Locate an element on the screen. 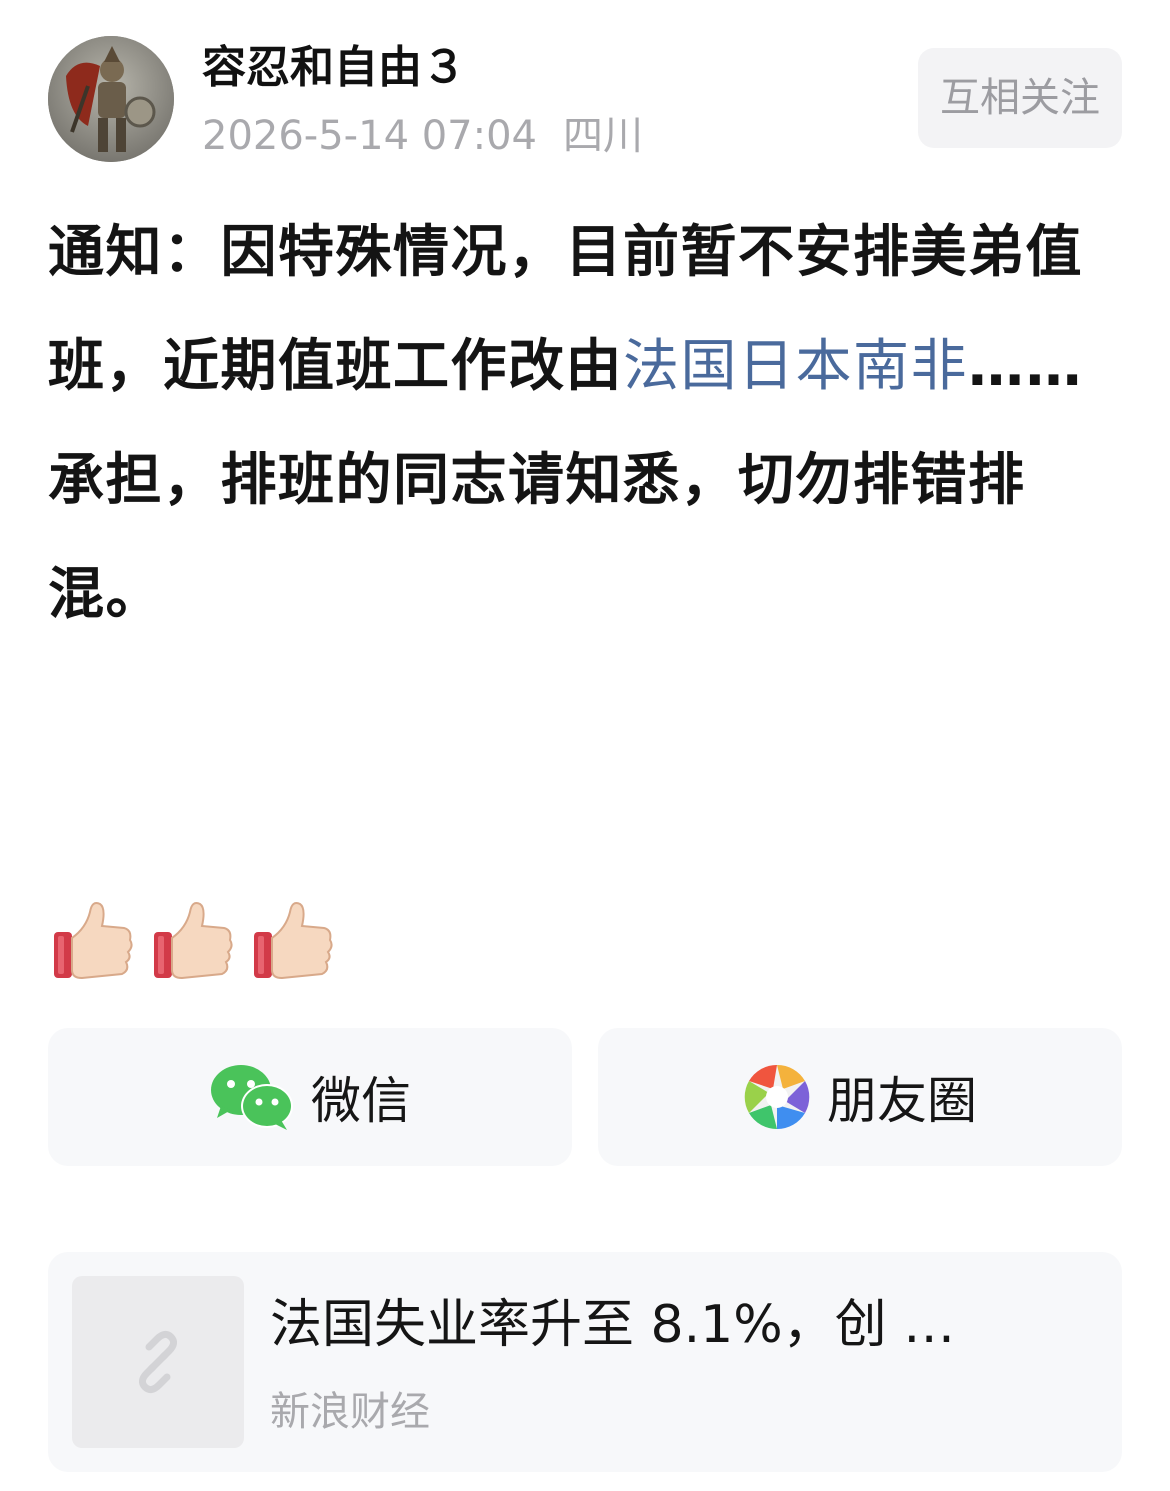 Image resolution: width=1170 pixels, height=1491 pixels. reaction-emojis is located at coordinates (193, 943).